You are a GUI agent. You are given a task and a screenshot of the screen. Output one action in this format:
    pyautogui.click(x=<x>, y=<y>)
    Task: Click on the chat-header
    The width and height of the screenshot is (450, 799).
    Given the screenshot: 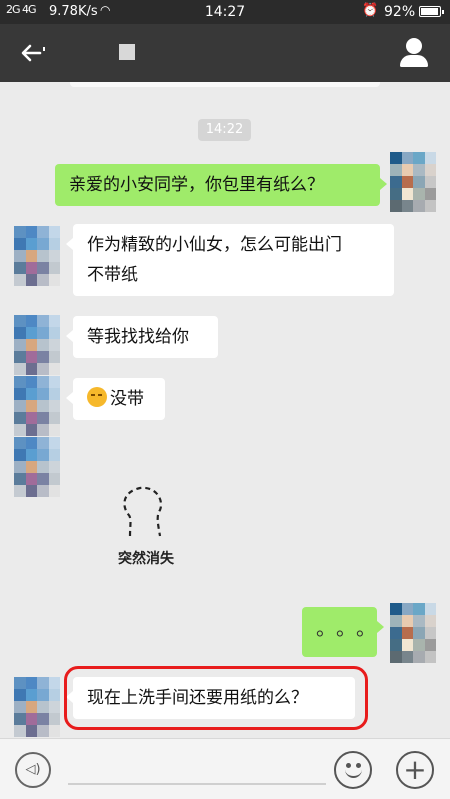 What is the action you would take?
    pyautogui.click(x=225, y=53)
    